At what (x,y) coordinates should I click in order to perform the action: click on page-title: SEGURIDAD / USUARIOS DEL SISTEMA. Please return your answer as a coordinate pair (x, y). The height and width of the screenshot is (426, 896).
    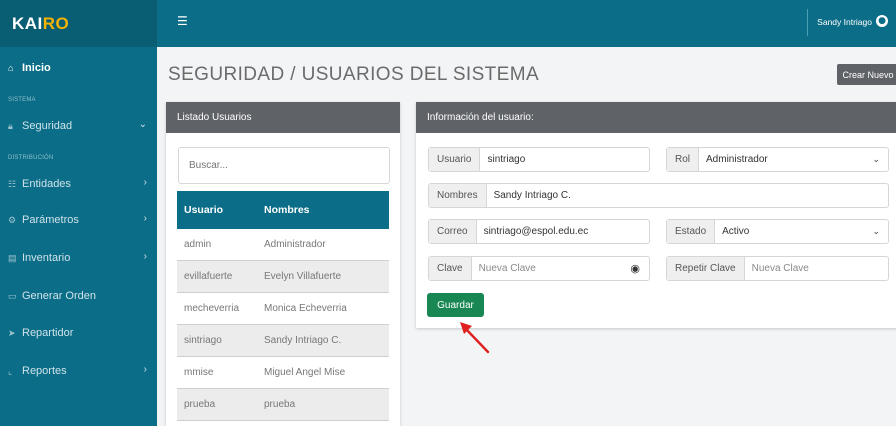
    Looking at the image, I should click on (354, 74).